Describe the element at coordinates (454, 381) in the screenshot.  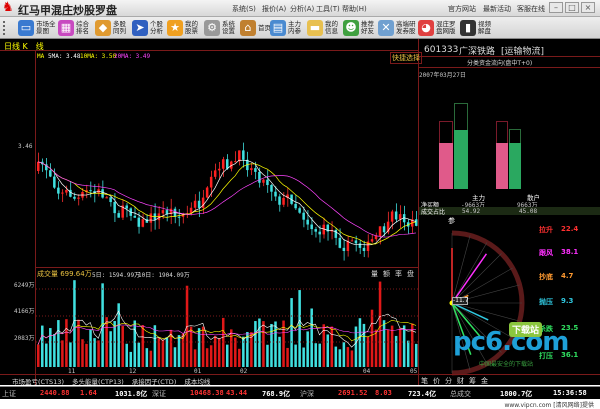
I see `right-bottom-tabs: 笔 价 分 财 筹 金` at that location.